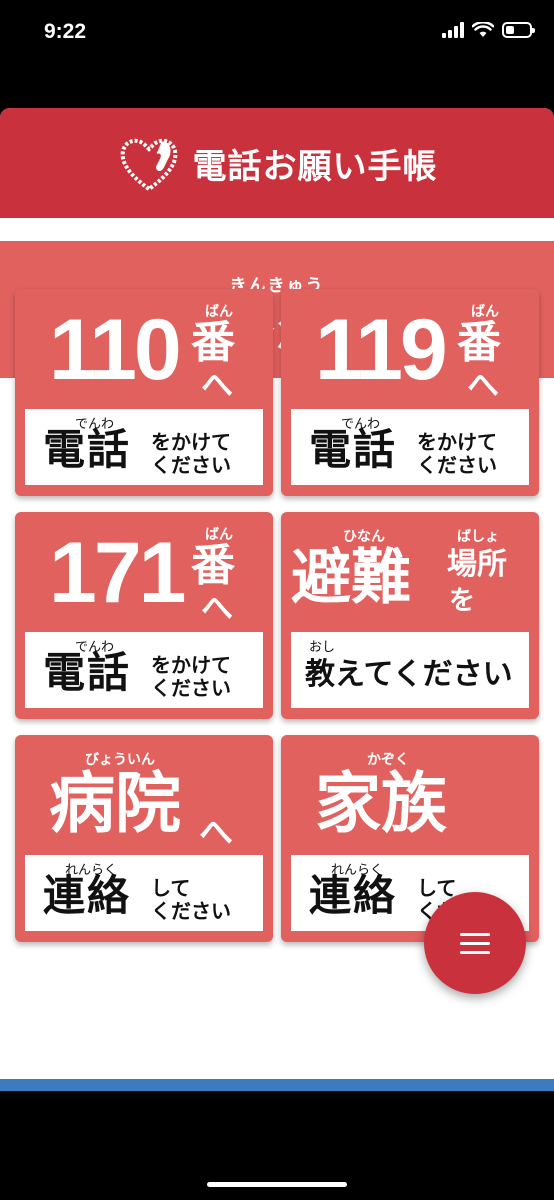 The width and height of the screenshot is (554, 1200). What do you see at coordinates (117, 573) in the screenshot?
I see `card-number: 171` at bounding box center [117, 573].